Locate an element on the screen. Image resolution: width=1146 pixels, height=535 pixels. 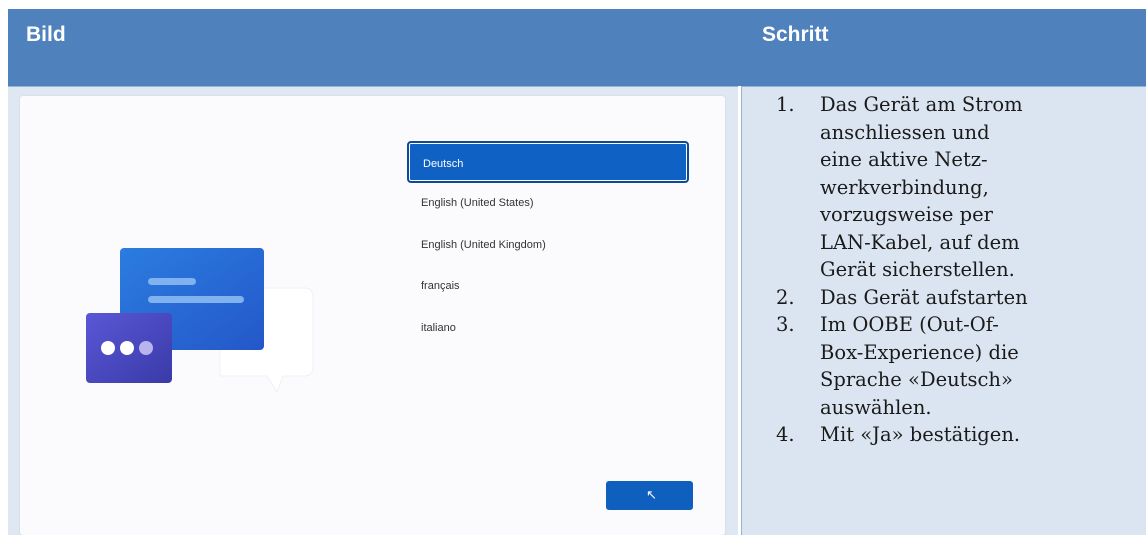
language-option-english-uk: English (United Kingdom) is located at coordinates (548, 245).